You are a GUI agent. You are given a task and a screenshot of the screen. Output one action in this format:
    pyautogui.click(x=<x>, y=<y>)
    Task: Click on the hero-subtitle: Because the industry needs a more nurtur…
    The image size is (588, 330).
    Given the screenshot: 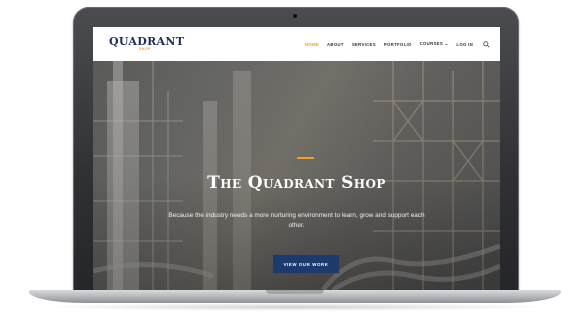 What is the action you would take?
    pyautogui.click(x=296, y=220)
    